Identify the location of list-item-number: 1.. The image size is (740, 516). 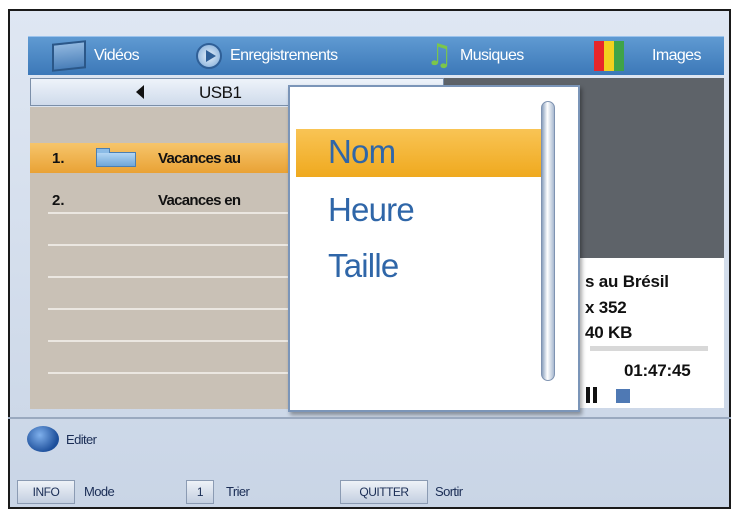
(58, 158).